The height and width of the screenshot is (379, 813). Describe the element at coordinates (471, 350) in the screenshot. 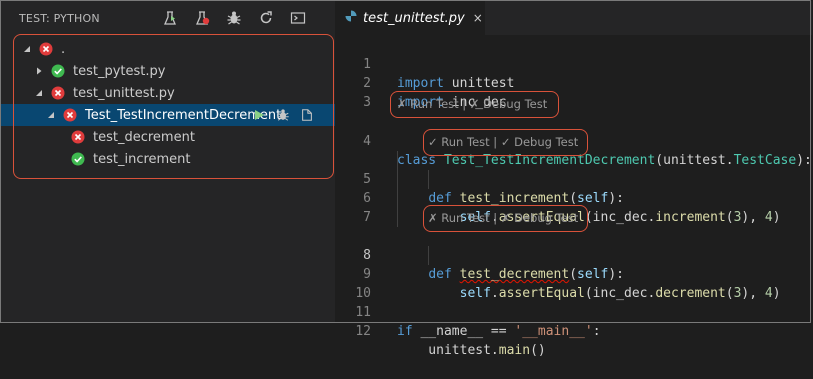

I see `line-12-code: unittest.main()` at that location.